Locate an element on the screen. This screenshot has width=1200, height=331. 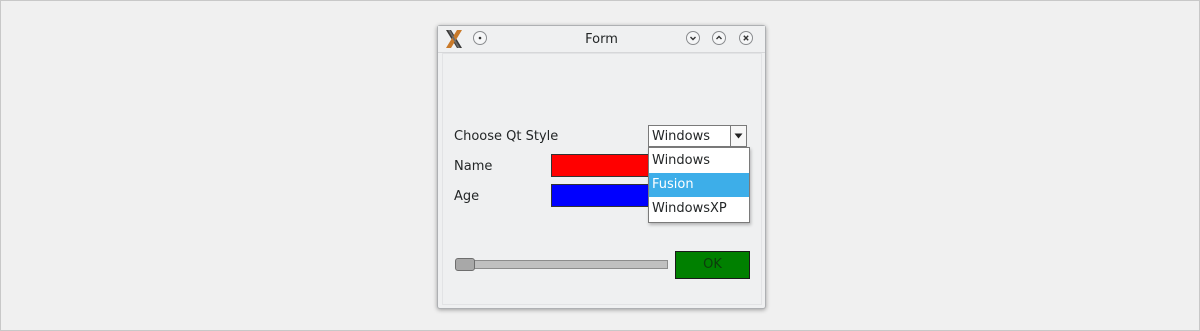
style-combobox: Windows is located at coordinates (697, 136).